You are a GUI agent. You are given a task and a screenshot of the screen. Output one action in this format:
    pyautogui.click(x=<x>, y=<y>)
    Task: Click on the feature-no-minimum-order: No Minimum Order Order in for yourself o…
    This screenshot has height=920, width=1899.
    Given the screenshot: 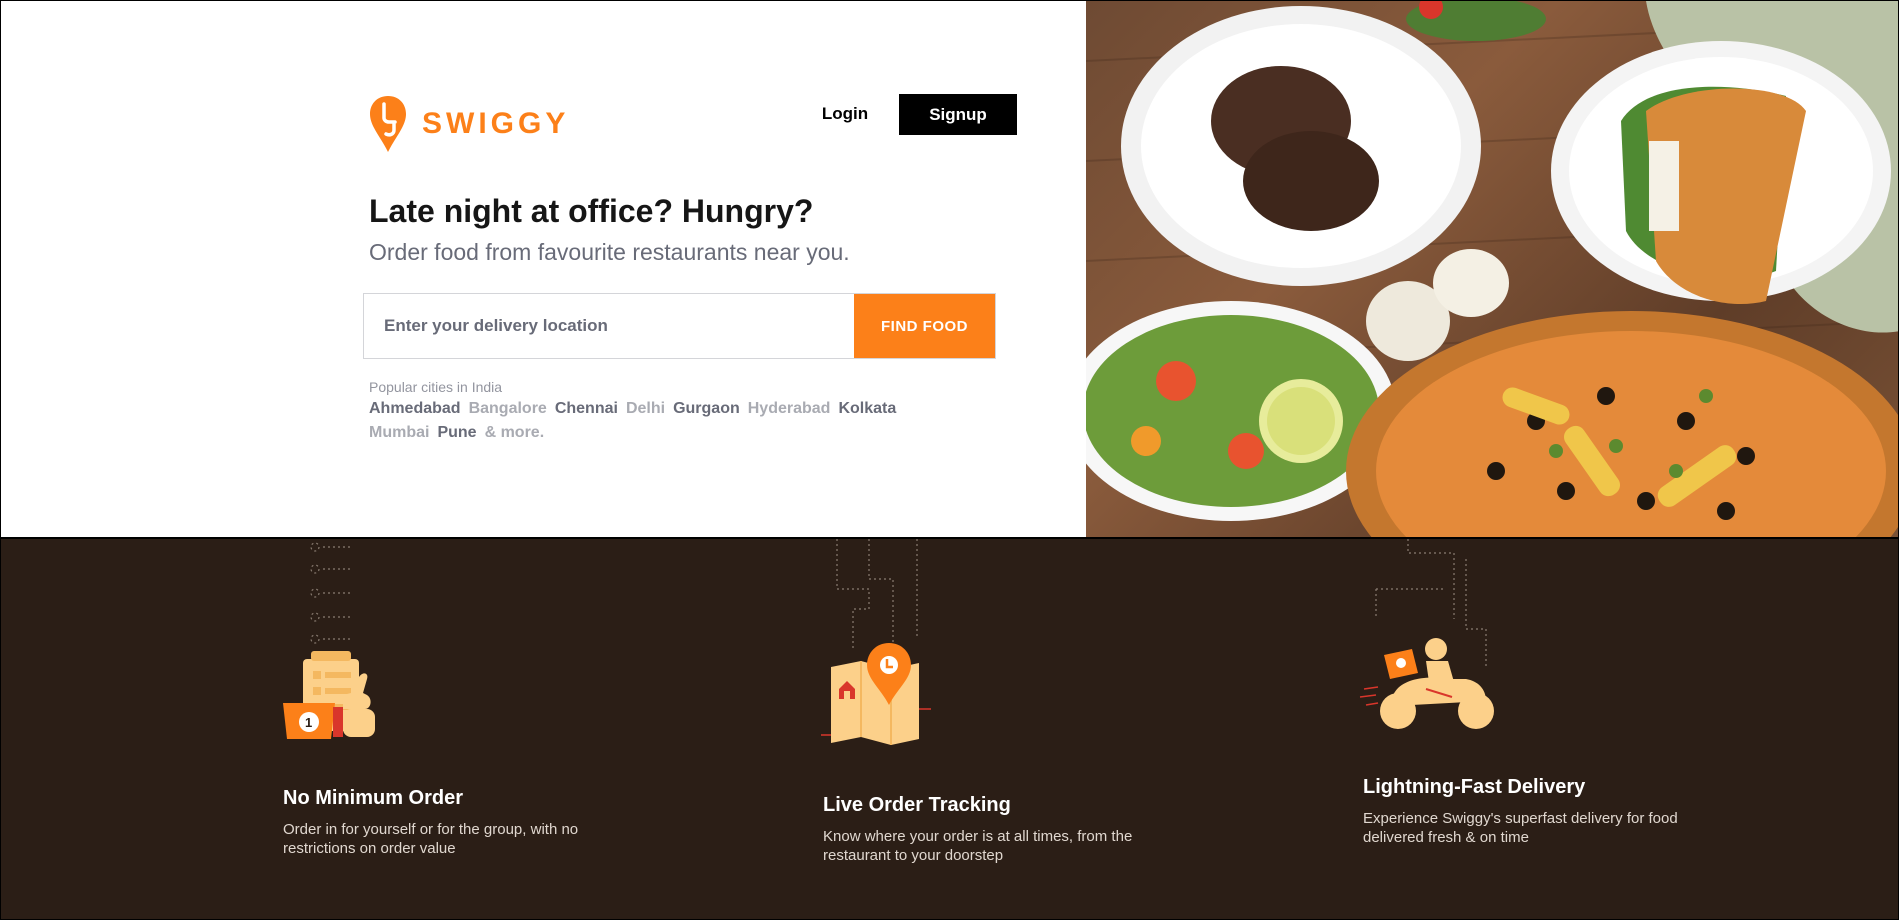 What is the action you would take?
    pyautogui.click(x=443, y=822)
    